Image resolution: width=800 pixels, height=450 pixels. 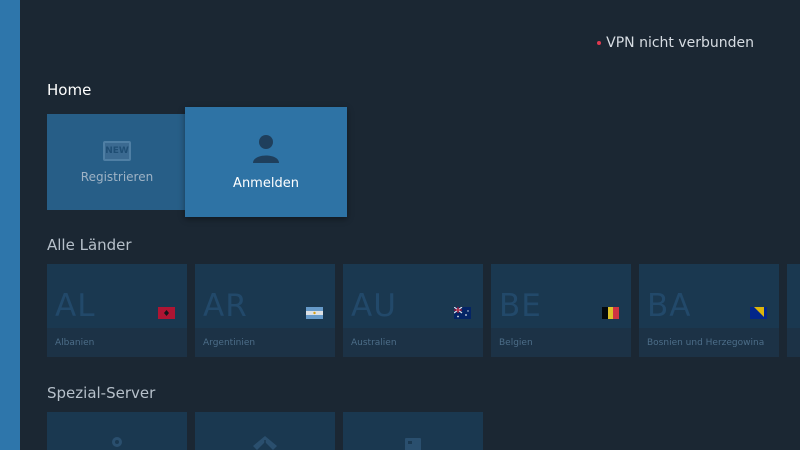 I want to click on country-code: AL, so click(x=75, y=306).